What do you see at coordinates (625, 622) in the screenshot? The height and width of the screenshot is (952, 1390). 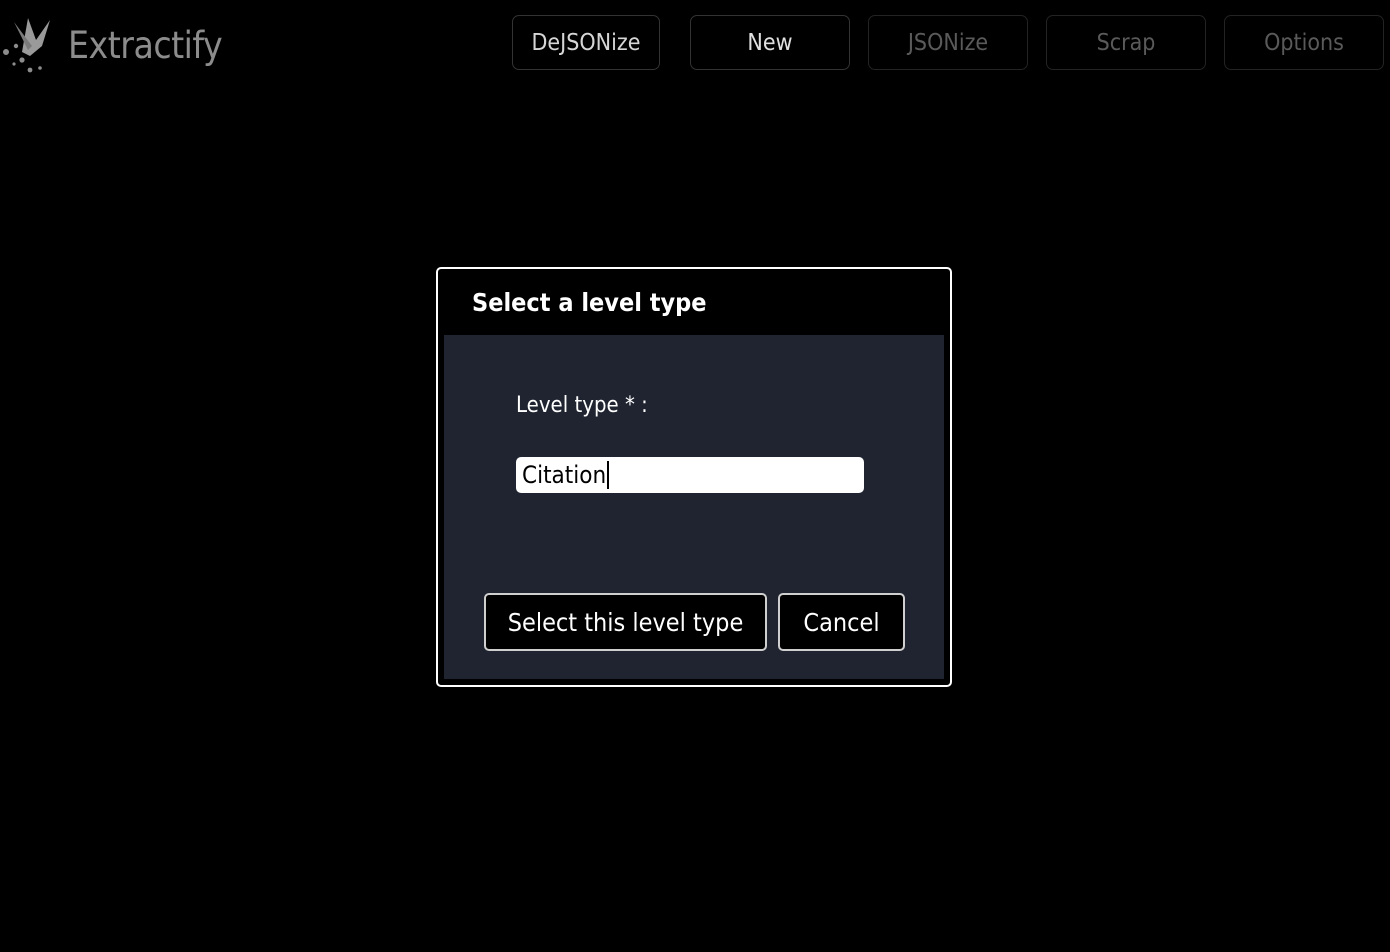 I see `select-level-type-button: Select this level type` at bounding box center [625, 622].